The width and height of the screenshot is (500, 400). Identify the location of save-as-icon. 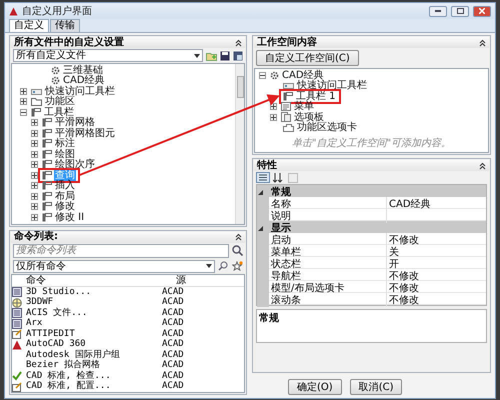
(238, 55).